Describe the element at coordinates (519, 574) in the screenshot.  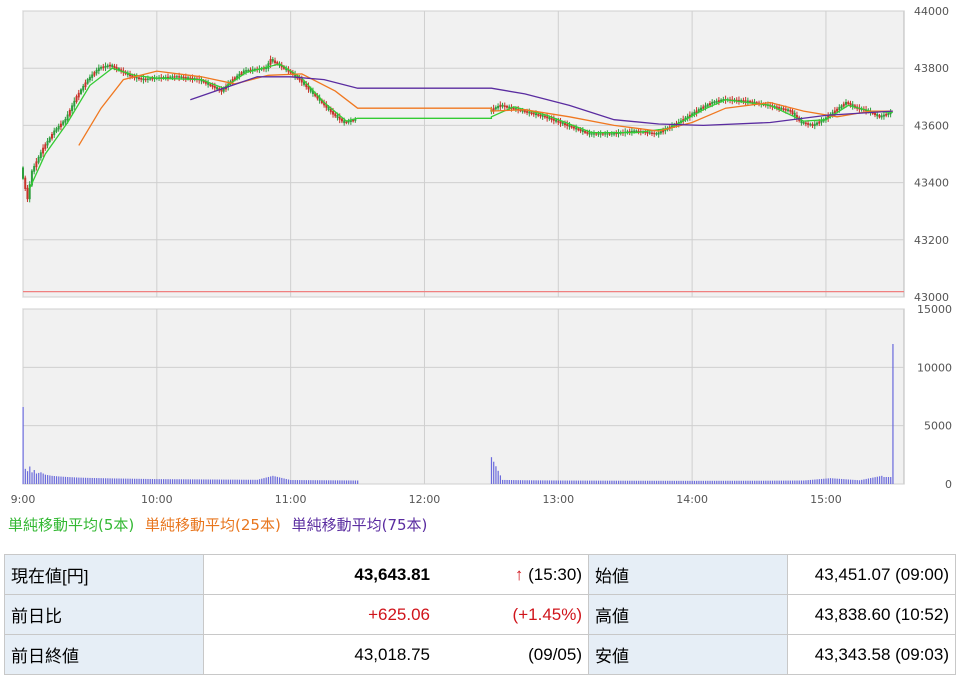
I see `up-arrow-icon: ↑` at that location.